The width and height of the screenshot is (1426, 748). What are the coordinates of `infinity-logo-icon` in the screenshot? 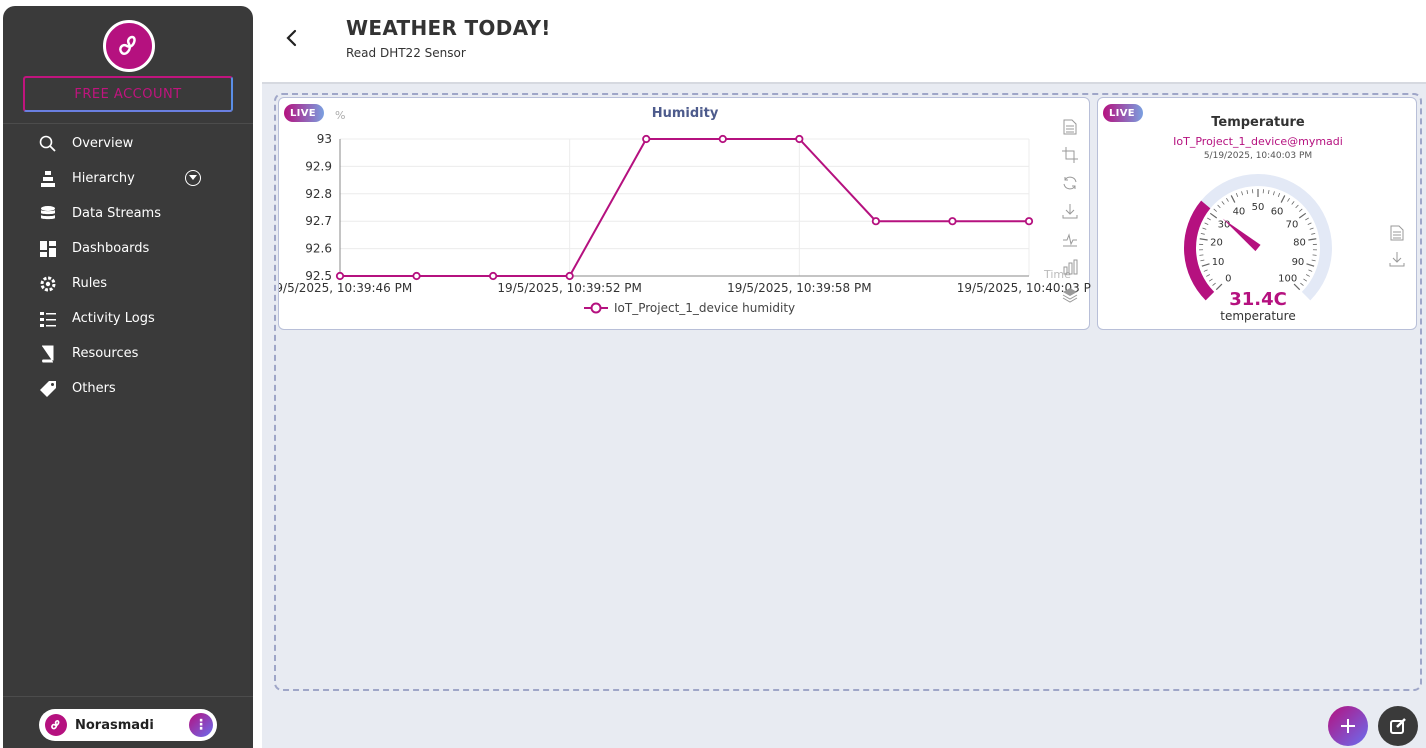 It's located at (127, 45).